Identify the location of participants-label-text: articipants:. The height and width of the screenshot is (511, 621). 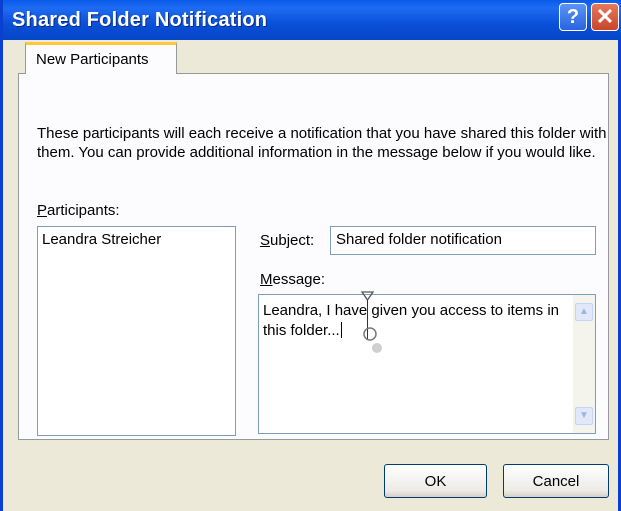
(83, 210).